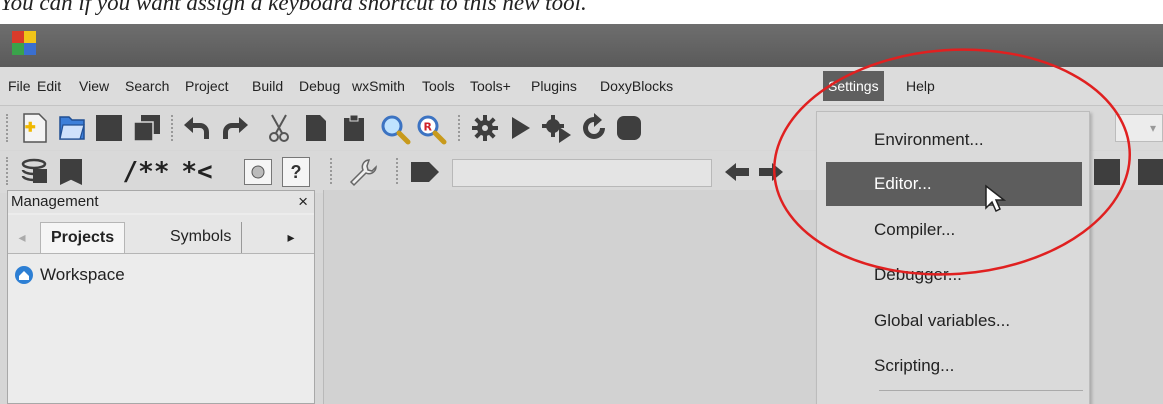  What do you see at coordinates (425, 172) in the screenshot?
I see `code-completion-tag-icon` at bounding box center [425, 172].